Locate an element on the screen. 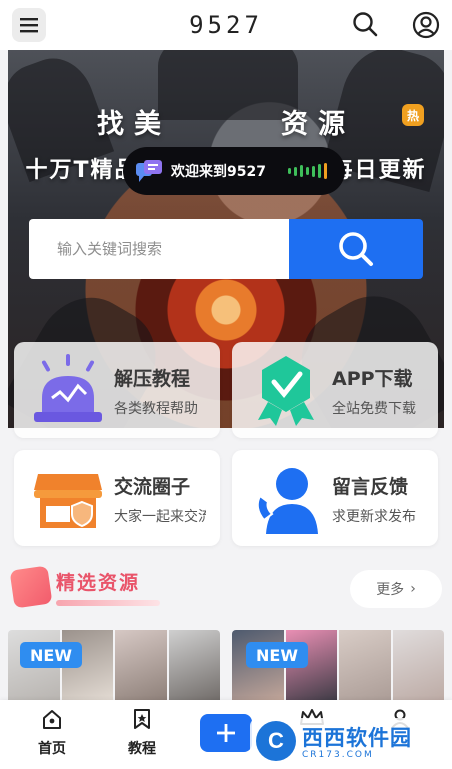 The height and width of the screenshot is (769, 452). customer-service-icon is located at coordinates (287, 501).